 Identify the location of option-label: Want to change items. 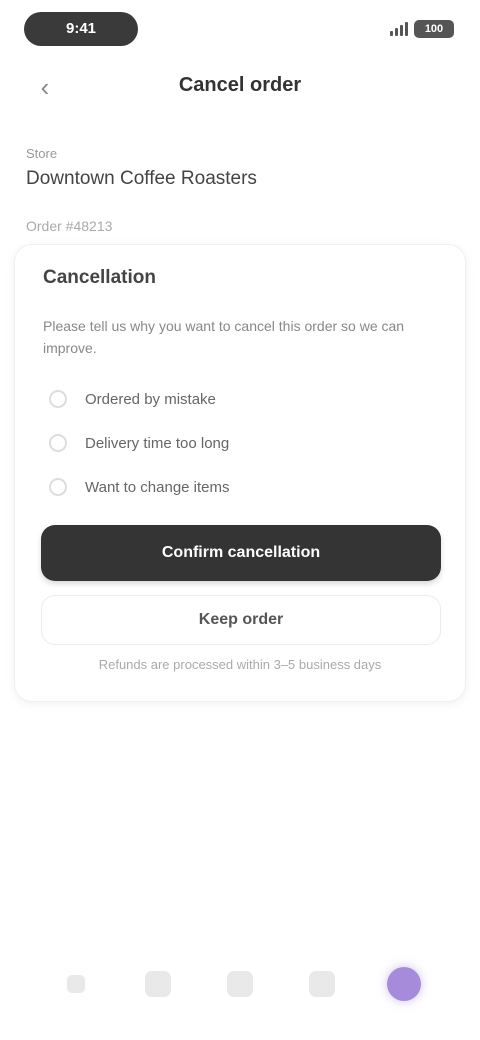
(157, 487).